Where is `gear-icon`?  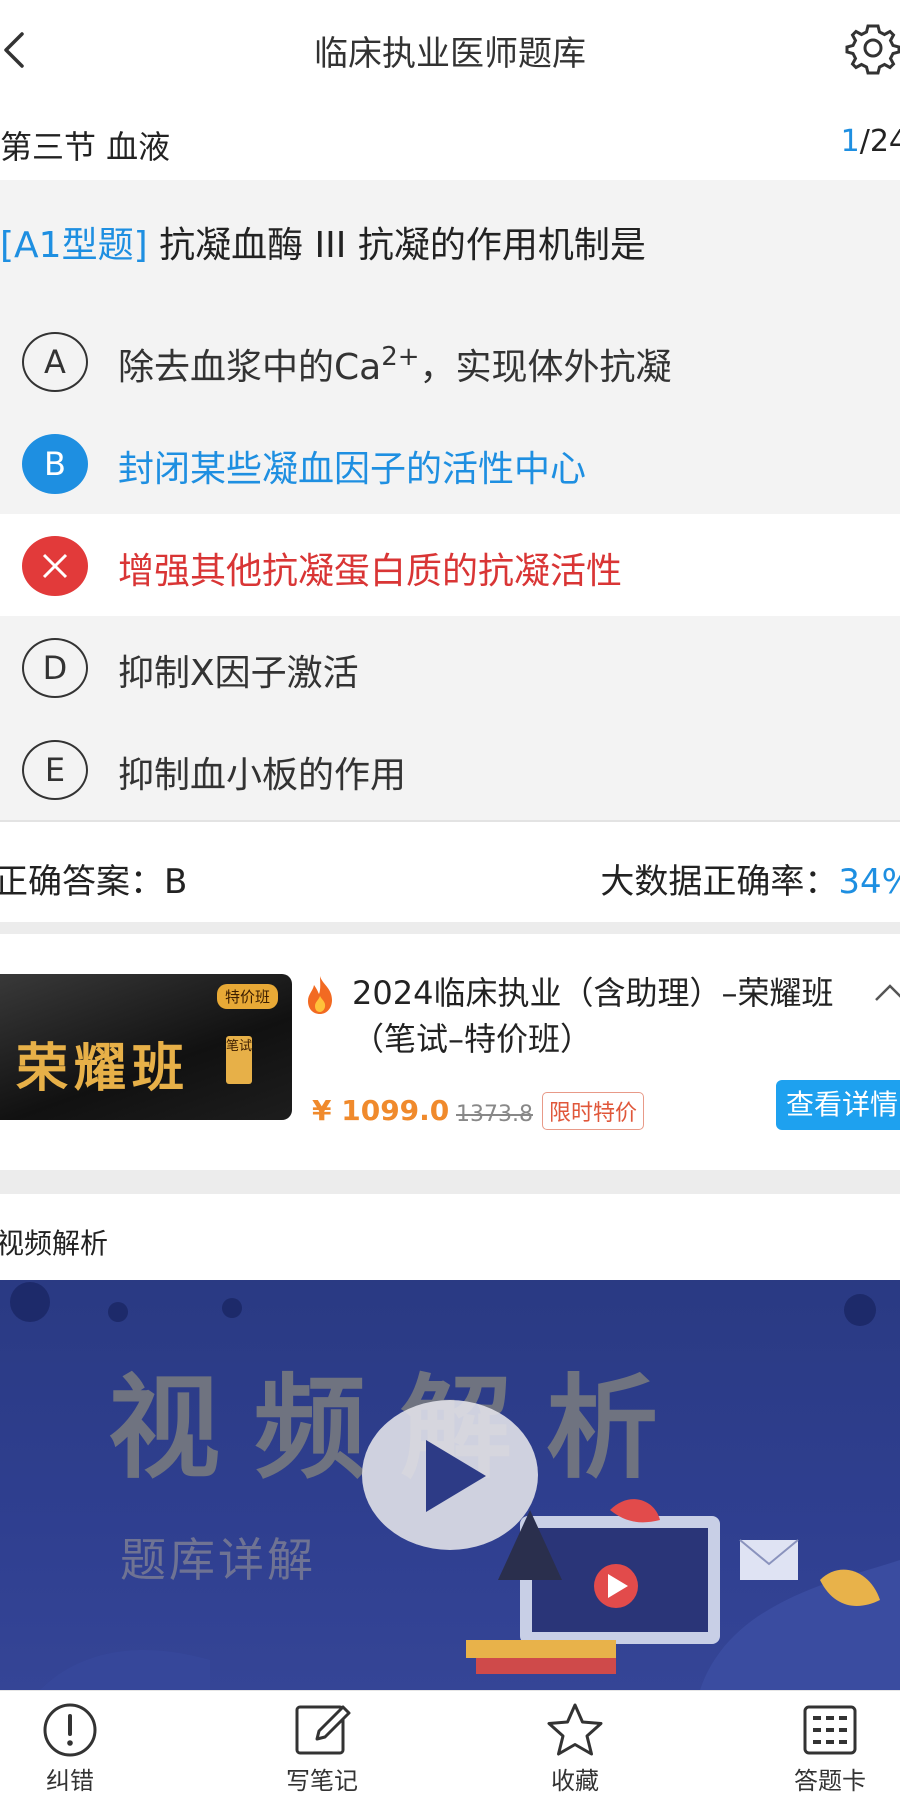 gear-icon is located at coordinates (872, 49).